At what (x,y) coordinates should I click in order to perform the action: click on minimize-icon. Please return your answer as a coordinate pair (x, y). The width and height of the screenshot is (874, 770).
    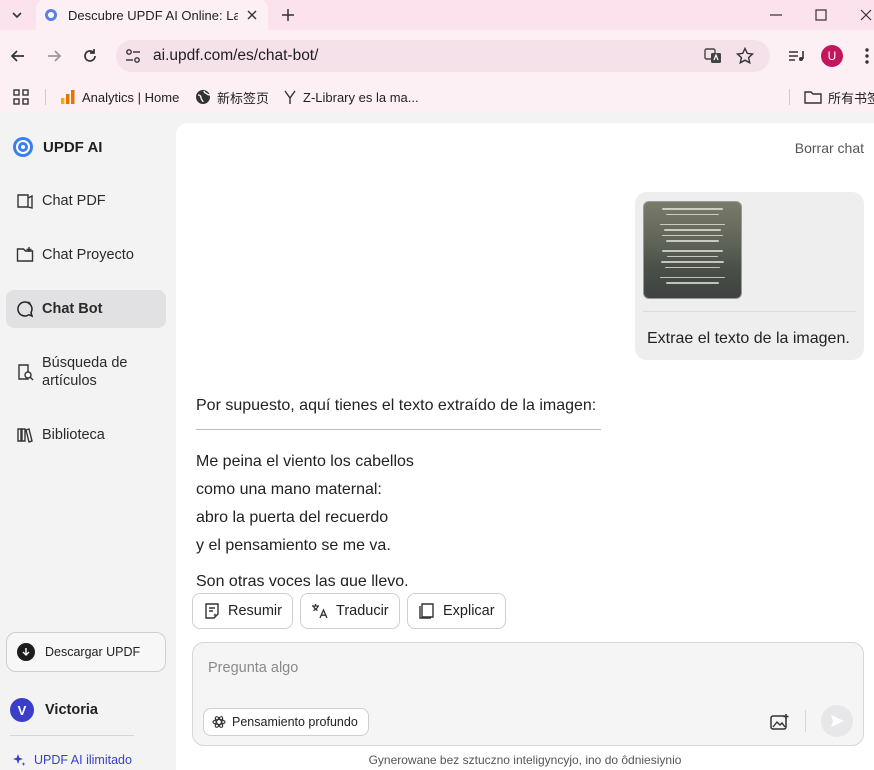
    Looking at the image, I should click on (776, 15).